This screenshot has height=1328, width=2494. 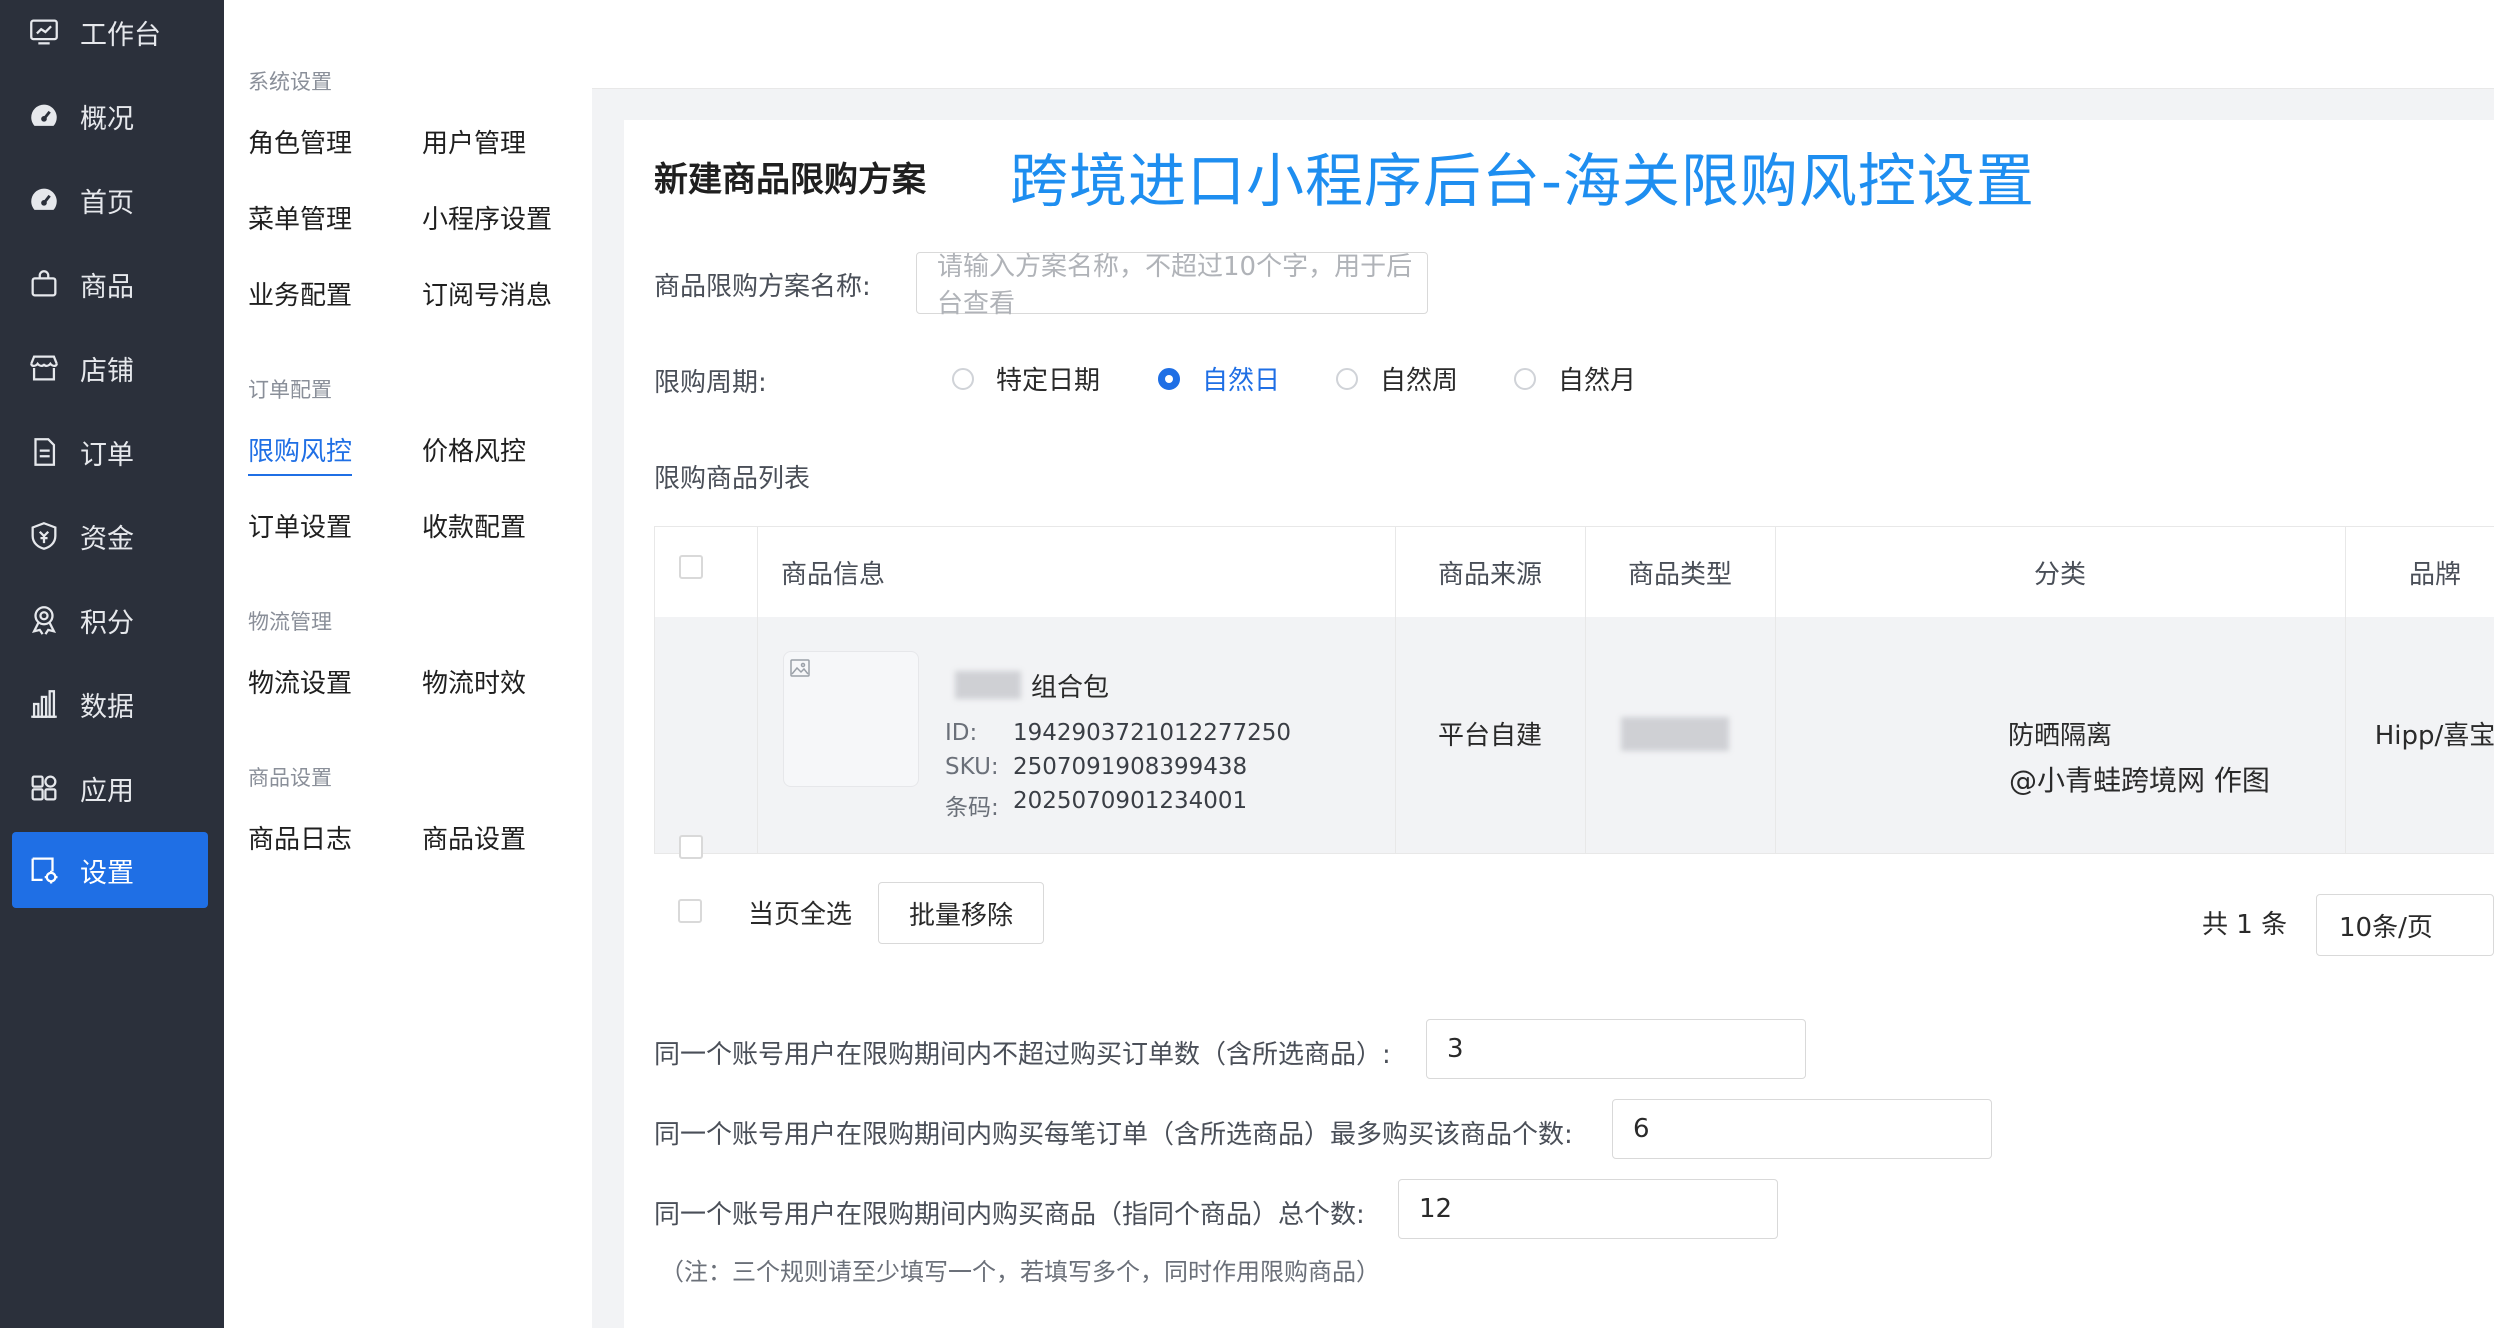 I want to click on radio-natural-day: 自然日, so click(x=1219, y=378).